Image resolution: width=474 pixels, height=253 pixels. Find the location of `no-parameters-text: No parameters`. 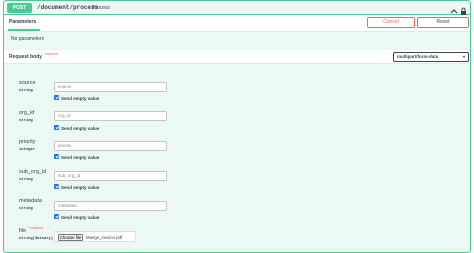

no-parameters-text: No parameters is located at coordinates (28, 39).